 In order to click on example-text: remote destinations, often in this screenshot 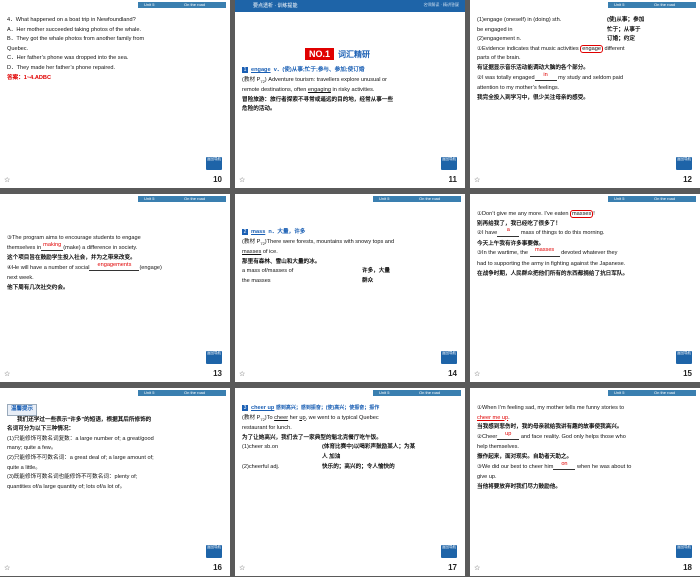, I will do `click(275, 90)`.